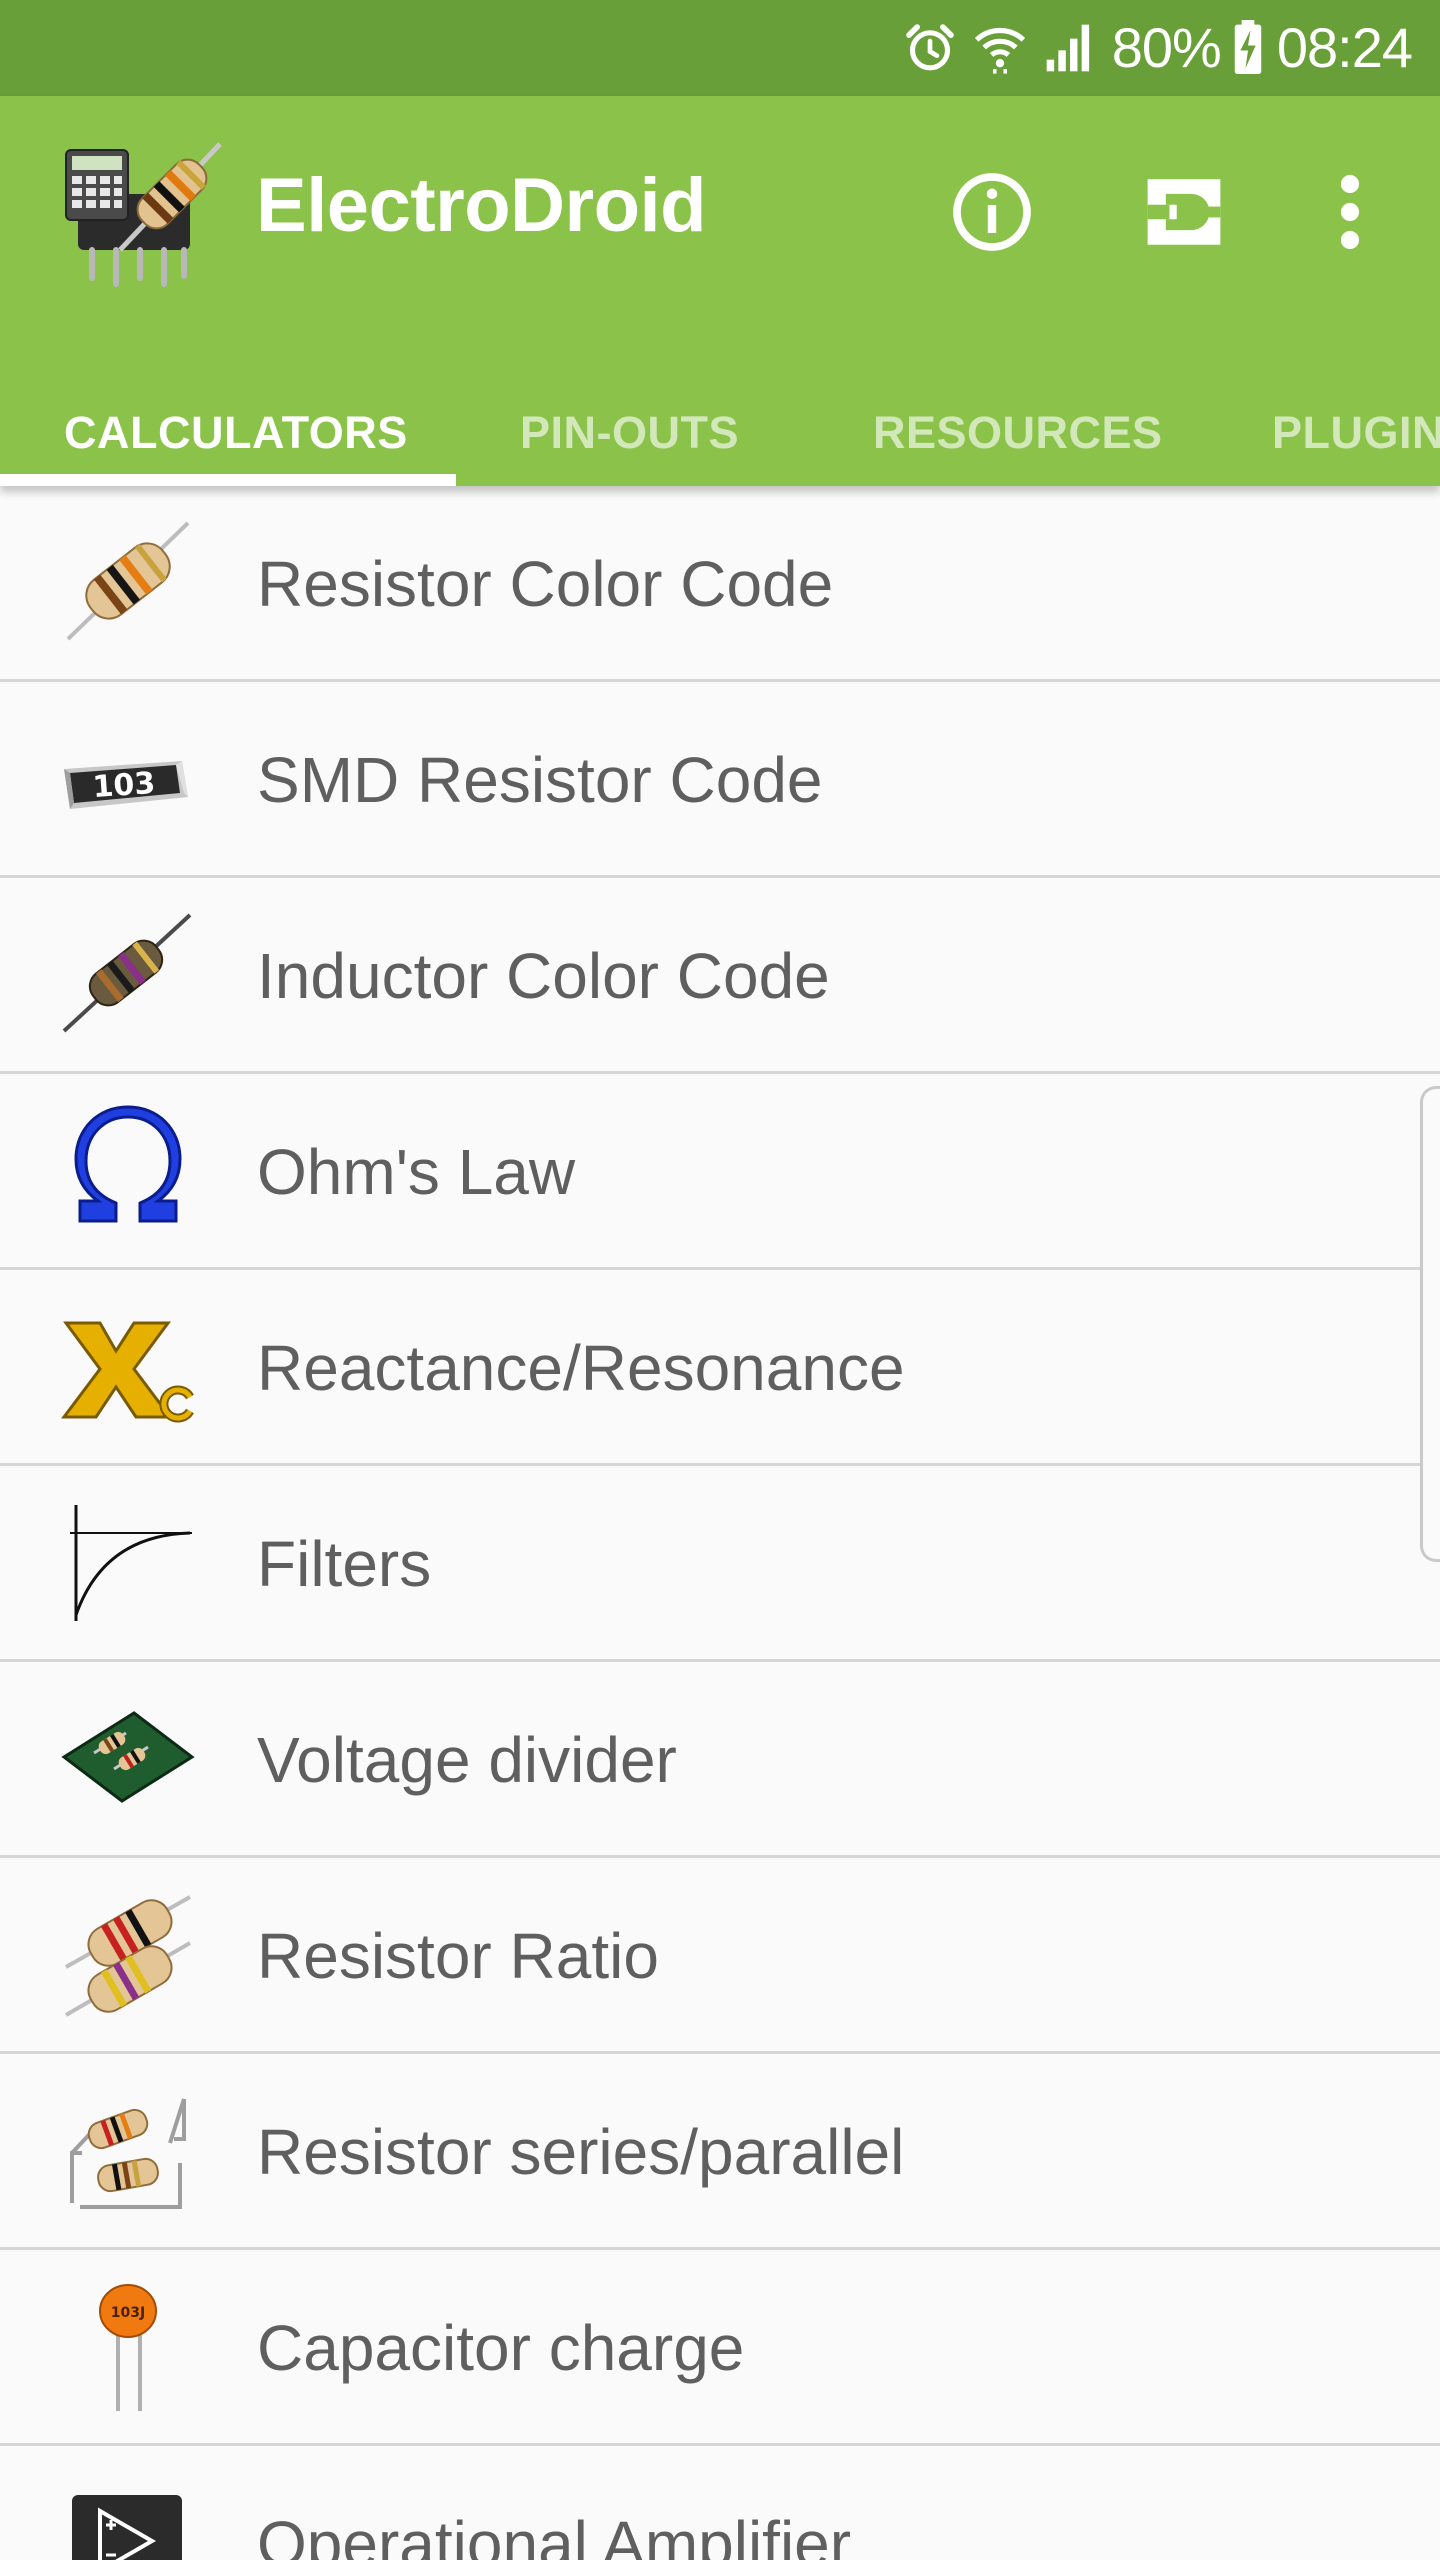  Describe the element at coordinates (236, 426) in the screenshot. I see `tab-calculators: CALCULATORS` at that location.